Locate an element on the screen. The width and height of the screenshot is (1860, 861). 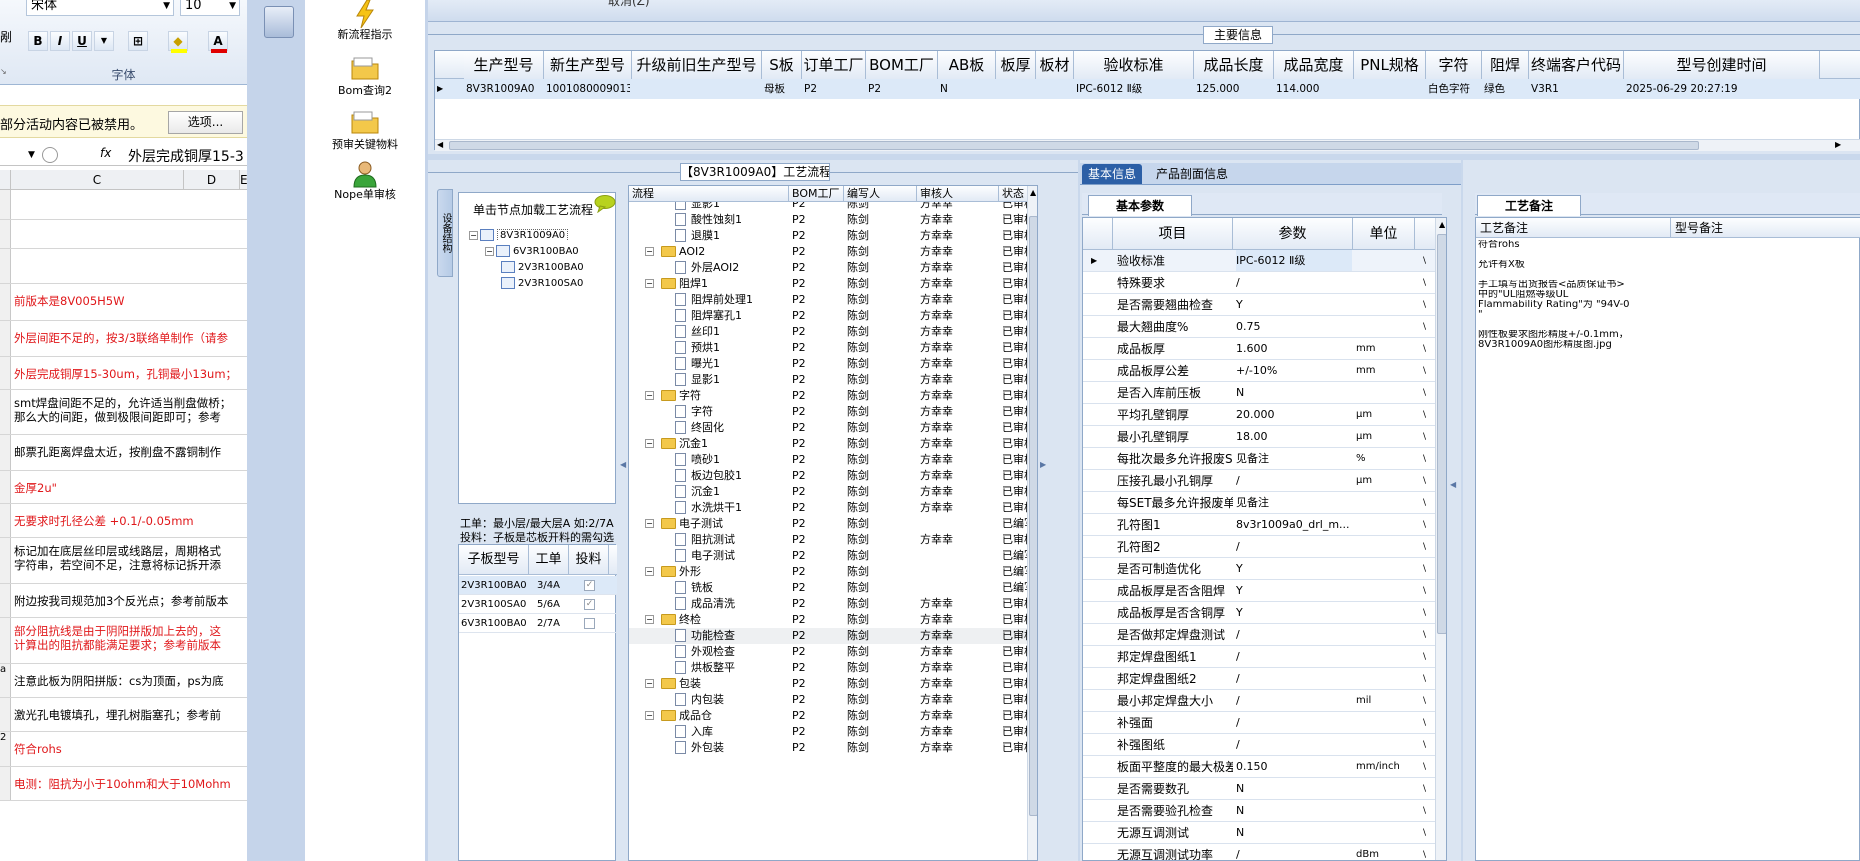
param-value: Y is located at coordinates (1294, 304).